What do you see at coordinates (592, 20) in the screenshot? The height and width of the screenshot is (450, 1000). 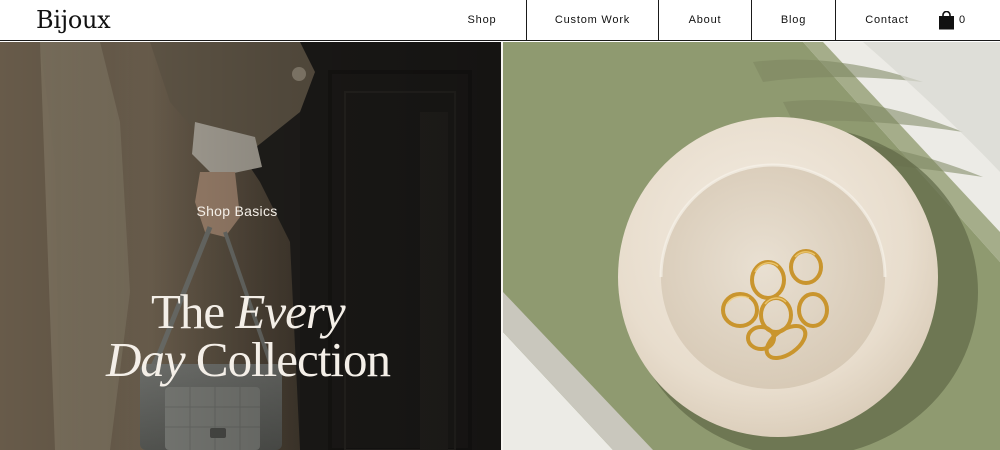 I see `nav-item-custom-work: Custom Work` at bounding box center [592, 20].